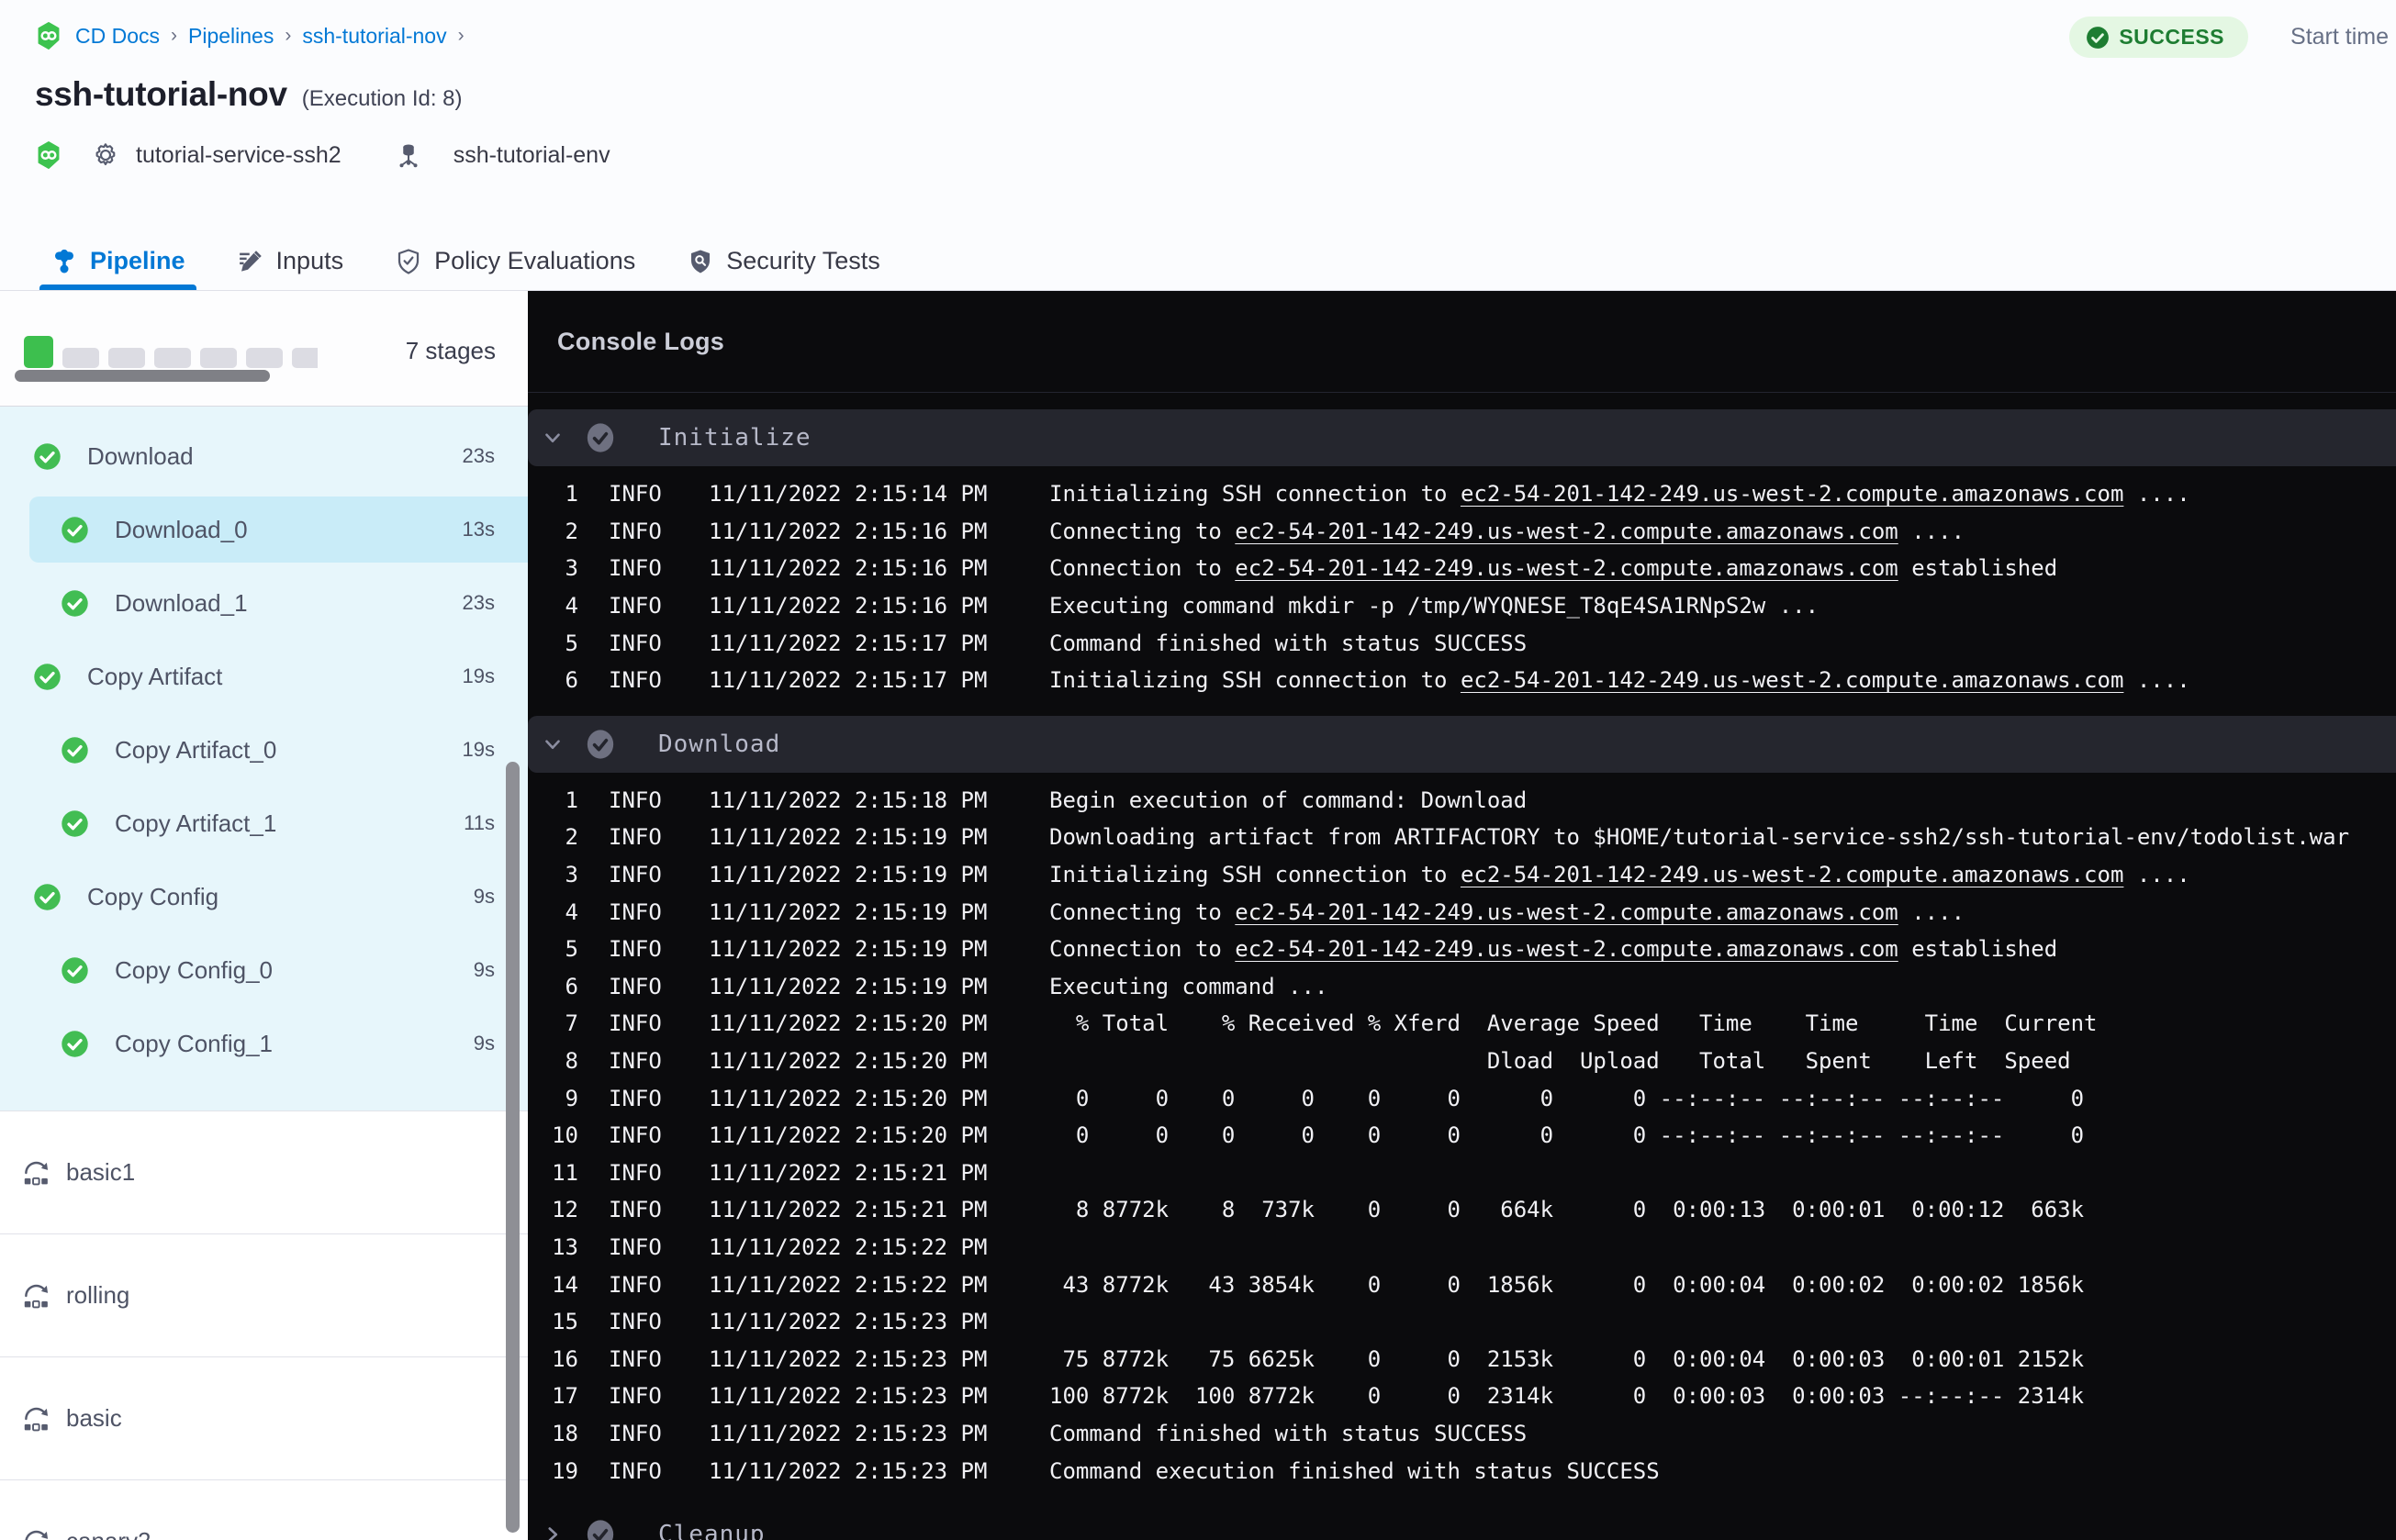 The width and height of the screenshot is (2396, 1540). I want to click on stage-row: Copy Config_1 9s, so click(264, 1044).